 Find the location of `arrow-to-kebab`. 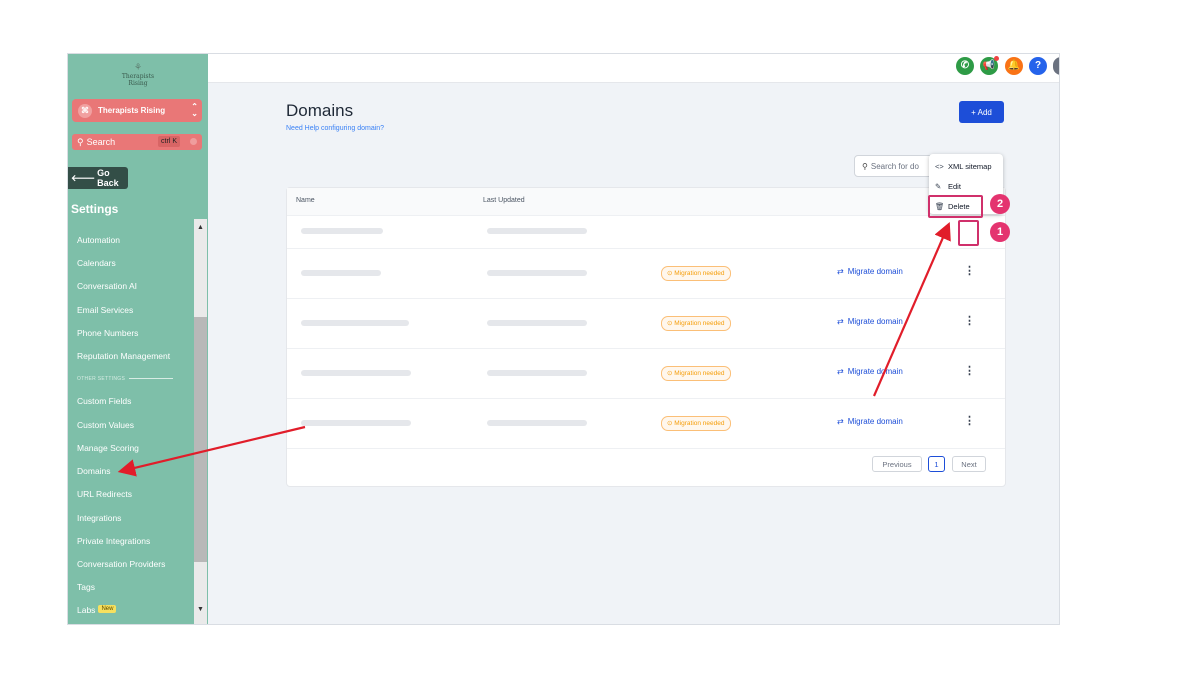

arrow-to-kebab is located at coordinates (911, 309).